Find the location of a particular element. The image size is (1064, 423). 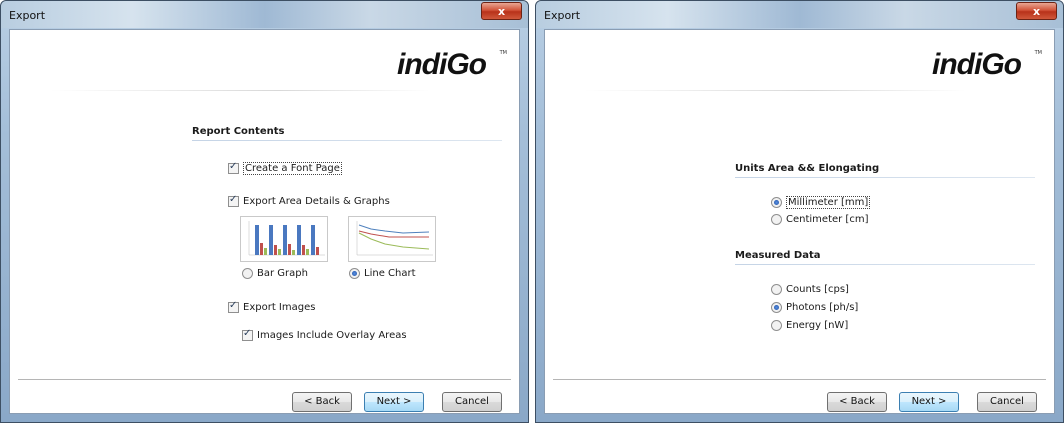

option-overlay-areas: Images Include Overlay Areas is located at coordinates (324, 334).